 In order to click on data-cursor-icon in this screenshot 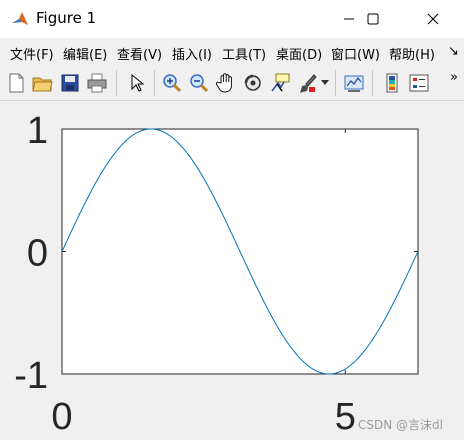, I will do `click(280, 83)`.